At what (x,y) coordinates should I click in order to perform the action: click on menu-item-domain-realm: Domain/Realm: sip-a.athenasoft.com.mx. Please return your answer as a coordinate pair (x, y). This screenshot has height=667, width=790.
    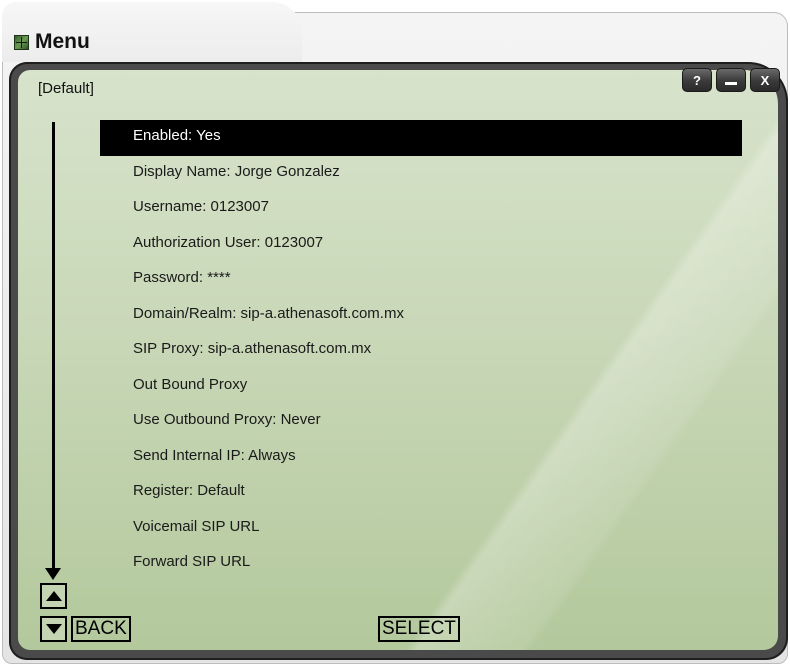
    Looking at the image, I should click on (421, 316).